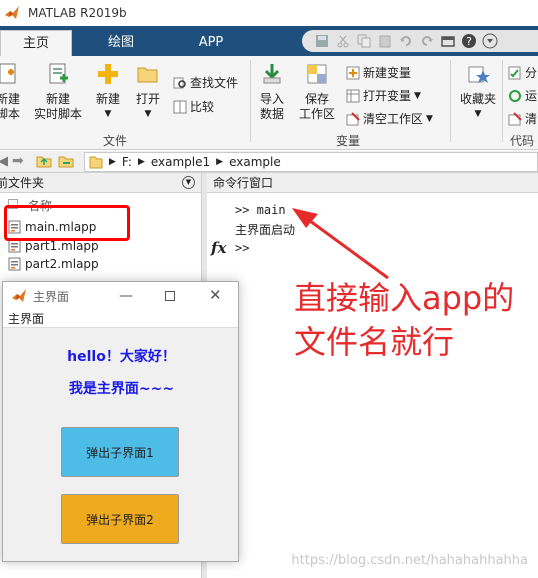 This screenshot has width=538, height=578. Describe the element at coordinates (170, 296) in the screenshot. I see `maximize-icon` at that location.